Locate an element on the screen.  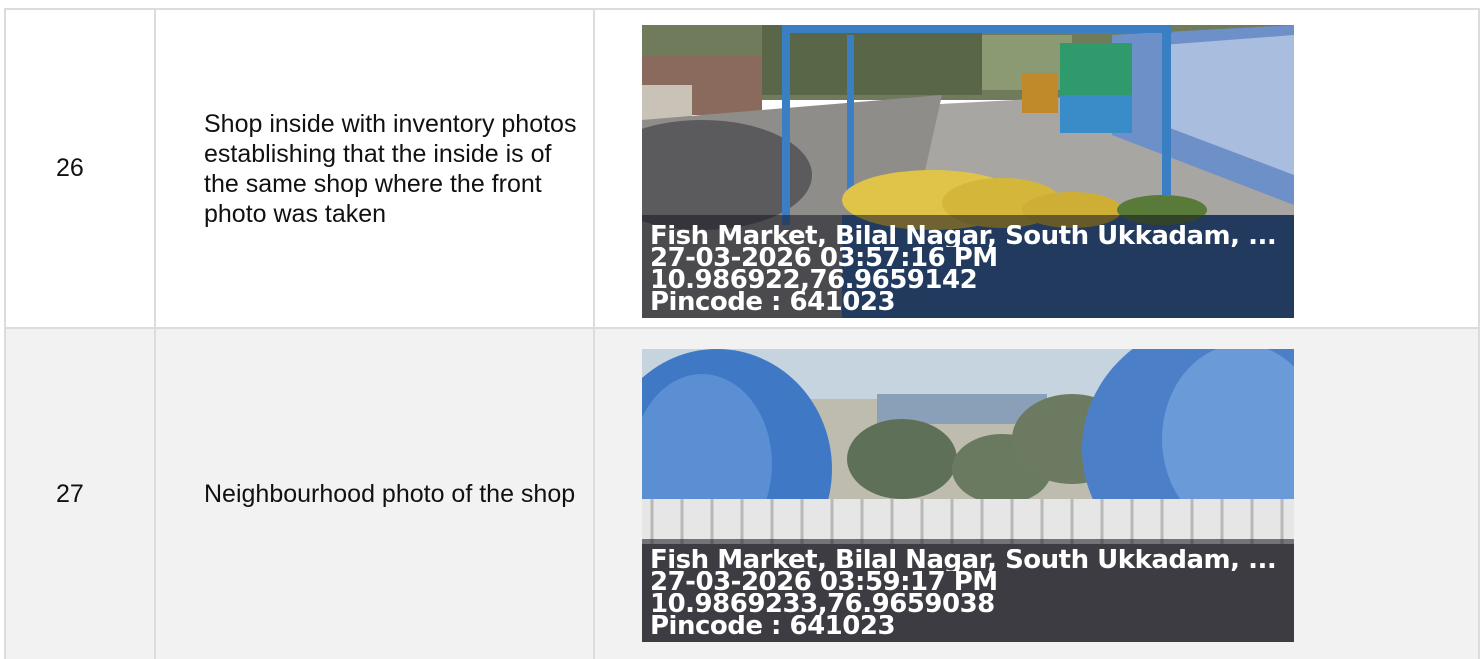
geotag-datetime: 27-03-2026 03:57:16 PM is located at coordinates (824, 258).